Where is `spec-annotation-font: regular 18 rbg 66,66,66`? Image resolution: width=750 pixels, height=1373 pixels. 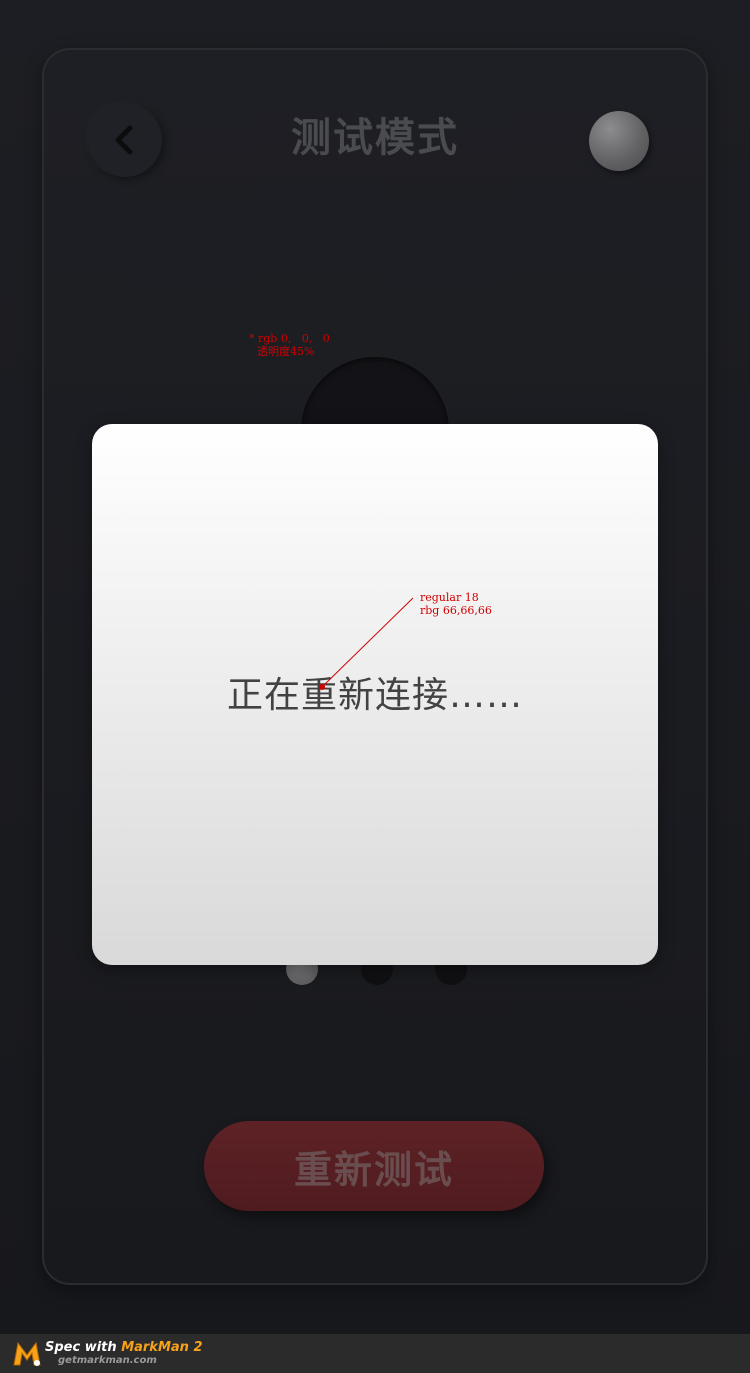 spec-annotation-font: regular 18 rbg 66,66,66 is located at coordinates (456, 604).